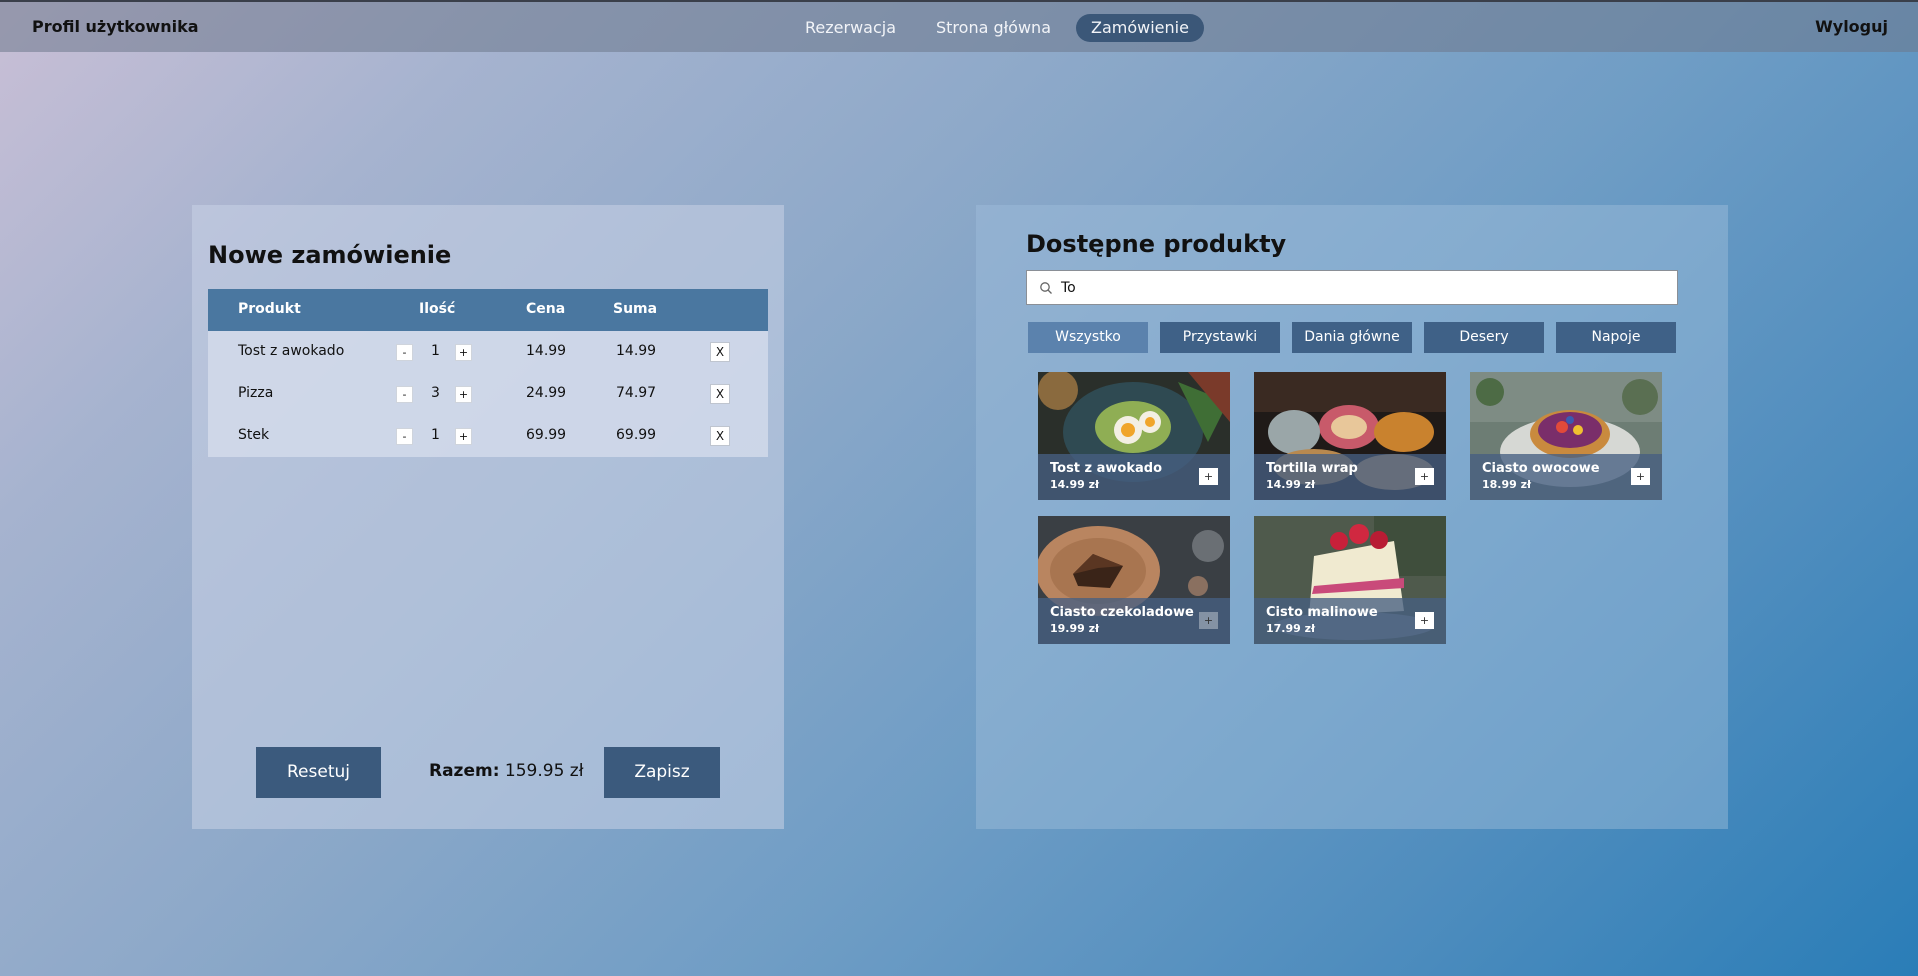 The width and height of the screenshot is (1918, 976). What do you see at coordinates (269, 309) in the screenshot?
I see `col-product: Produkt` at bounding box center [269, 309].